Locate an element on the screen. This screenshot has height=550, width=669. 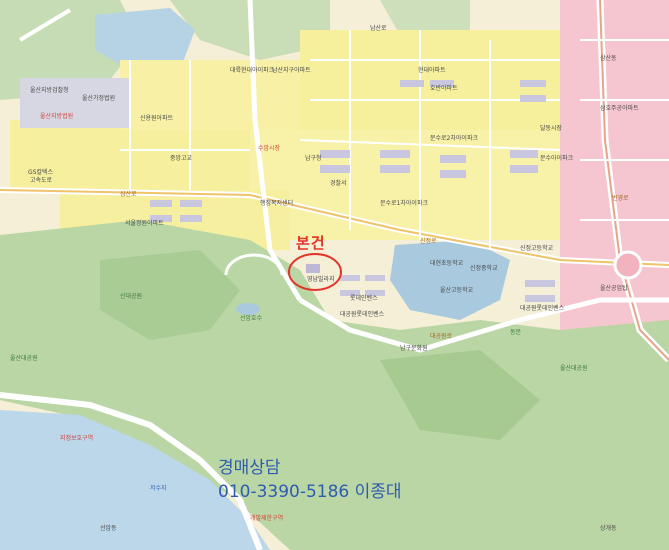
consult-contact: 010-3390-5186 이종대 is located at coordinates (310, 492).